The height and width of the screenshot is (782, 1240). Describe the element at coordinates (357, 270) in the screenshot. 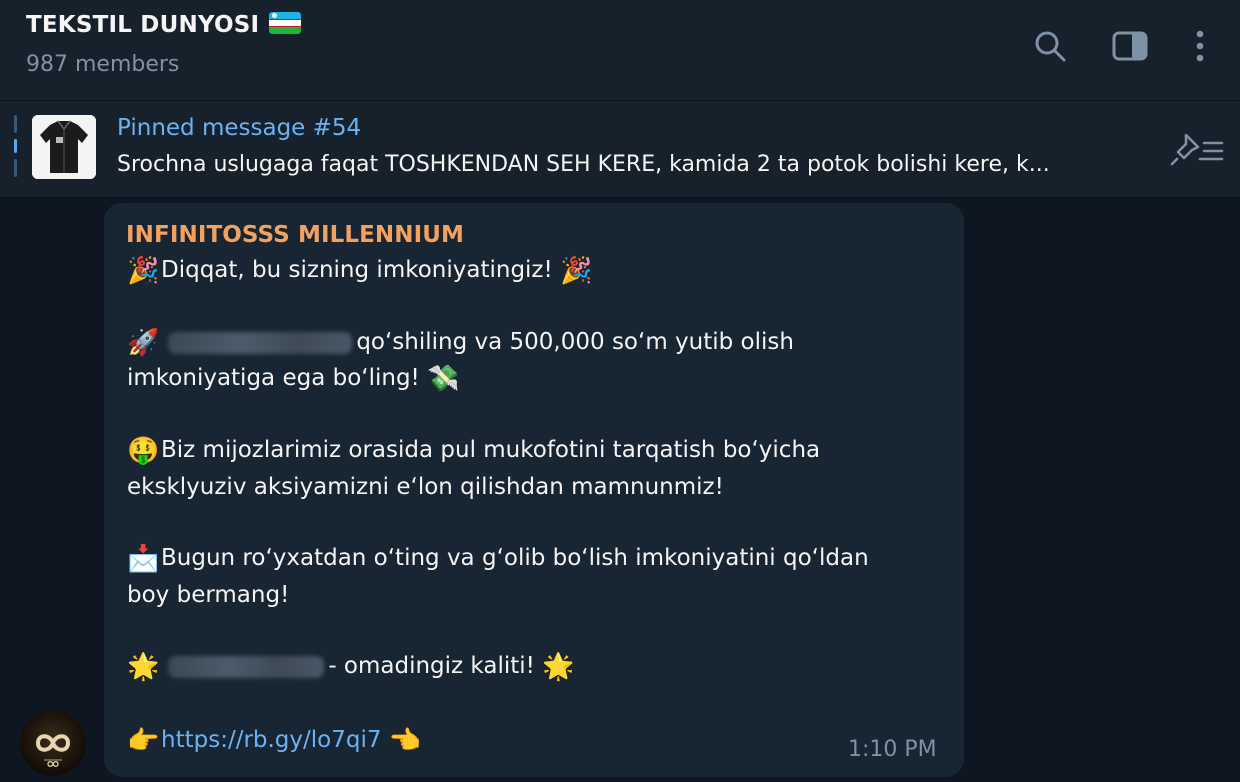

I see `message-text: Diqqat, bu sizning imkoniyatingiz!` at that location.